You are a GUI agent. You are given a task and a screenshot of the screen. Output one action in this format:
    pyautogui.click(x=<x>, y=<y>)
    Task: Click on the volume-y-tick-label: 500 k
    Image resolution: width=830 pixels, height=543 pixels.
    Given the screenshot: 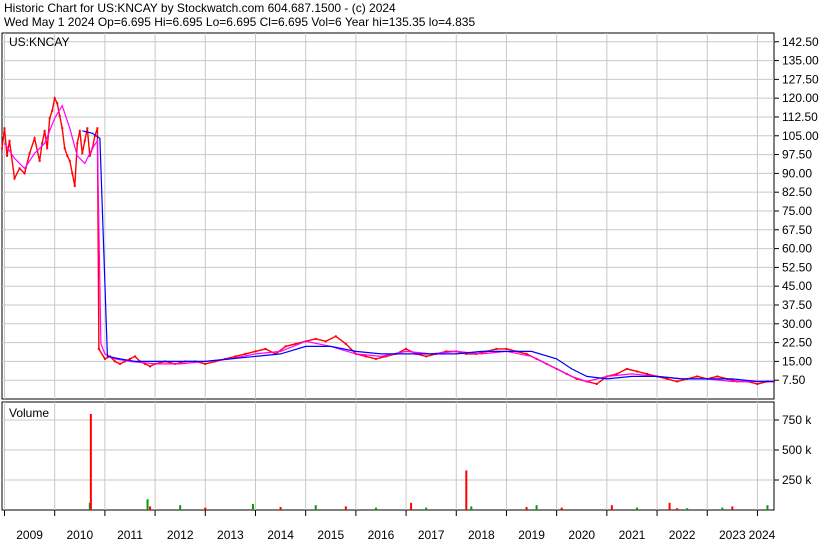 What is the action you would take?
    pyautogui.click(x=797, y=450)
    